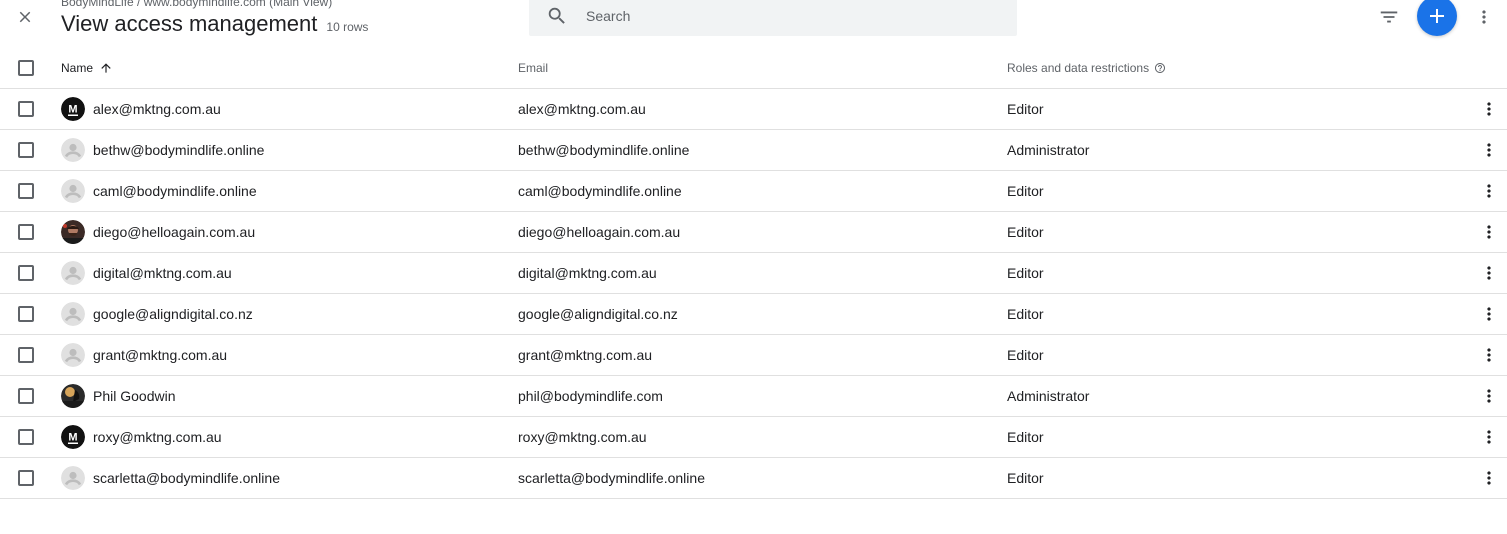 The image size is (1507, 534). Describe the element at coordinates (599, 232) in the screenshot. I see `user-email: diego@helloagain.com.au` at that location.